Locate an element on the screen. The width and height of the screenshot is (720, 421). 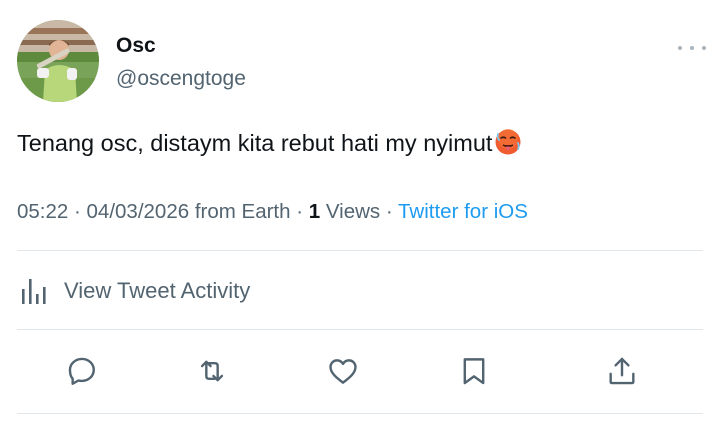
view-tweet-activity-label: View Tweet Activity is located at coordinates (157, 290).